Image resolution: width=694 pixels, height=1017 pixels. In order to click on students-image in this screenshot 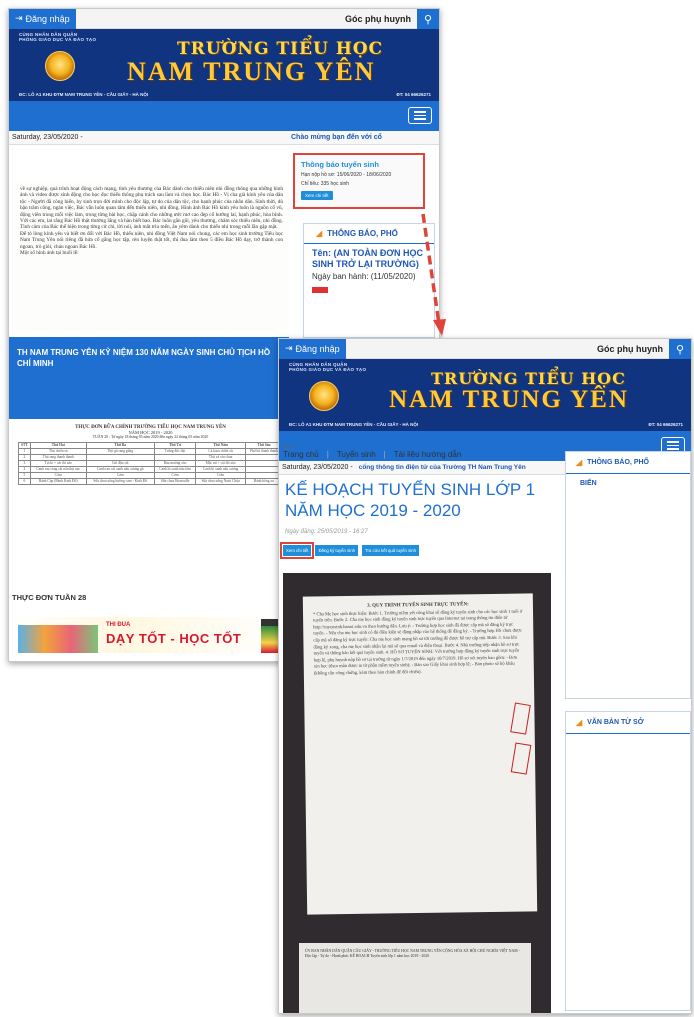, I will do `click(58, 639)`.